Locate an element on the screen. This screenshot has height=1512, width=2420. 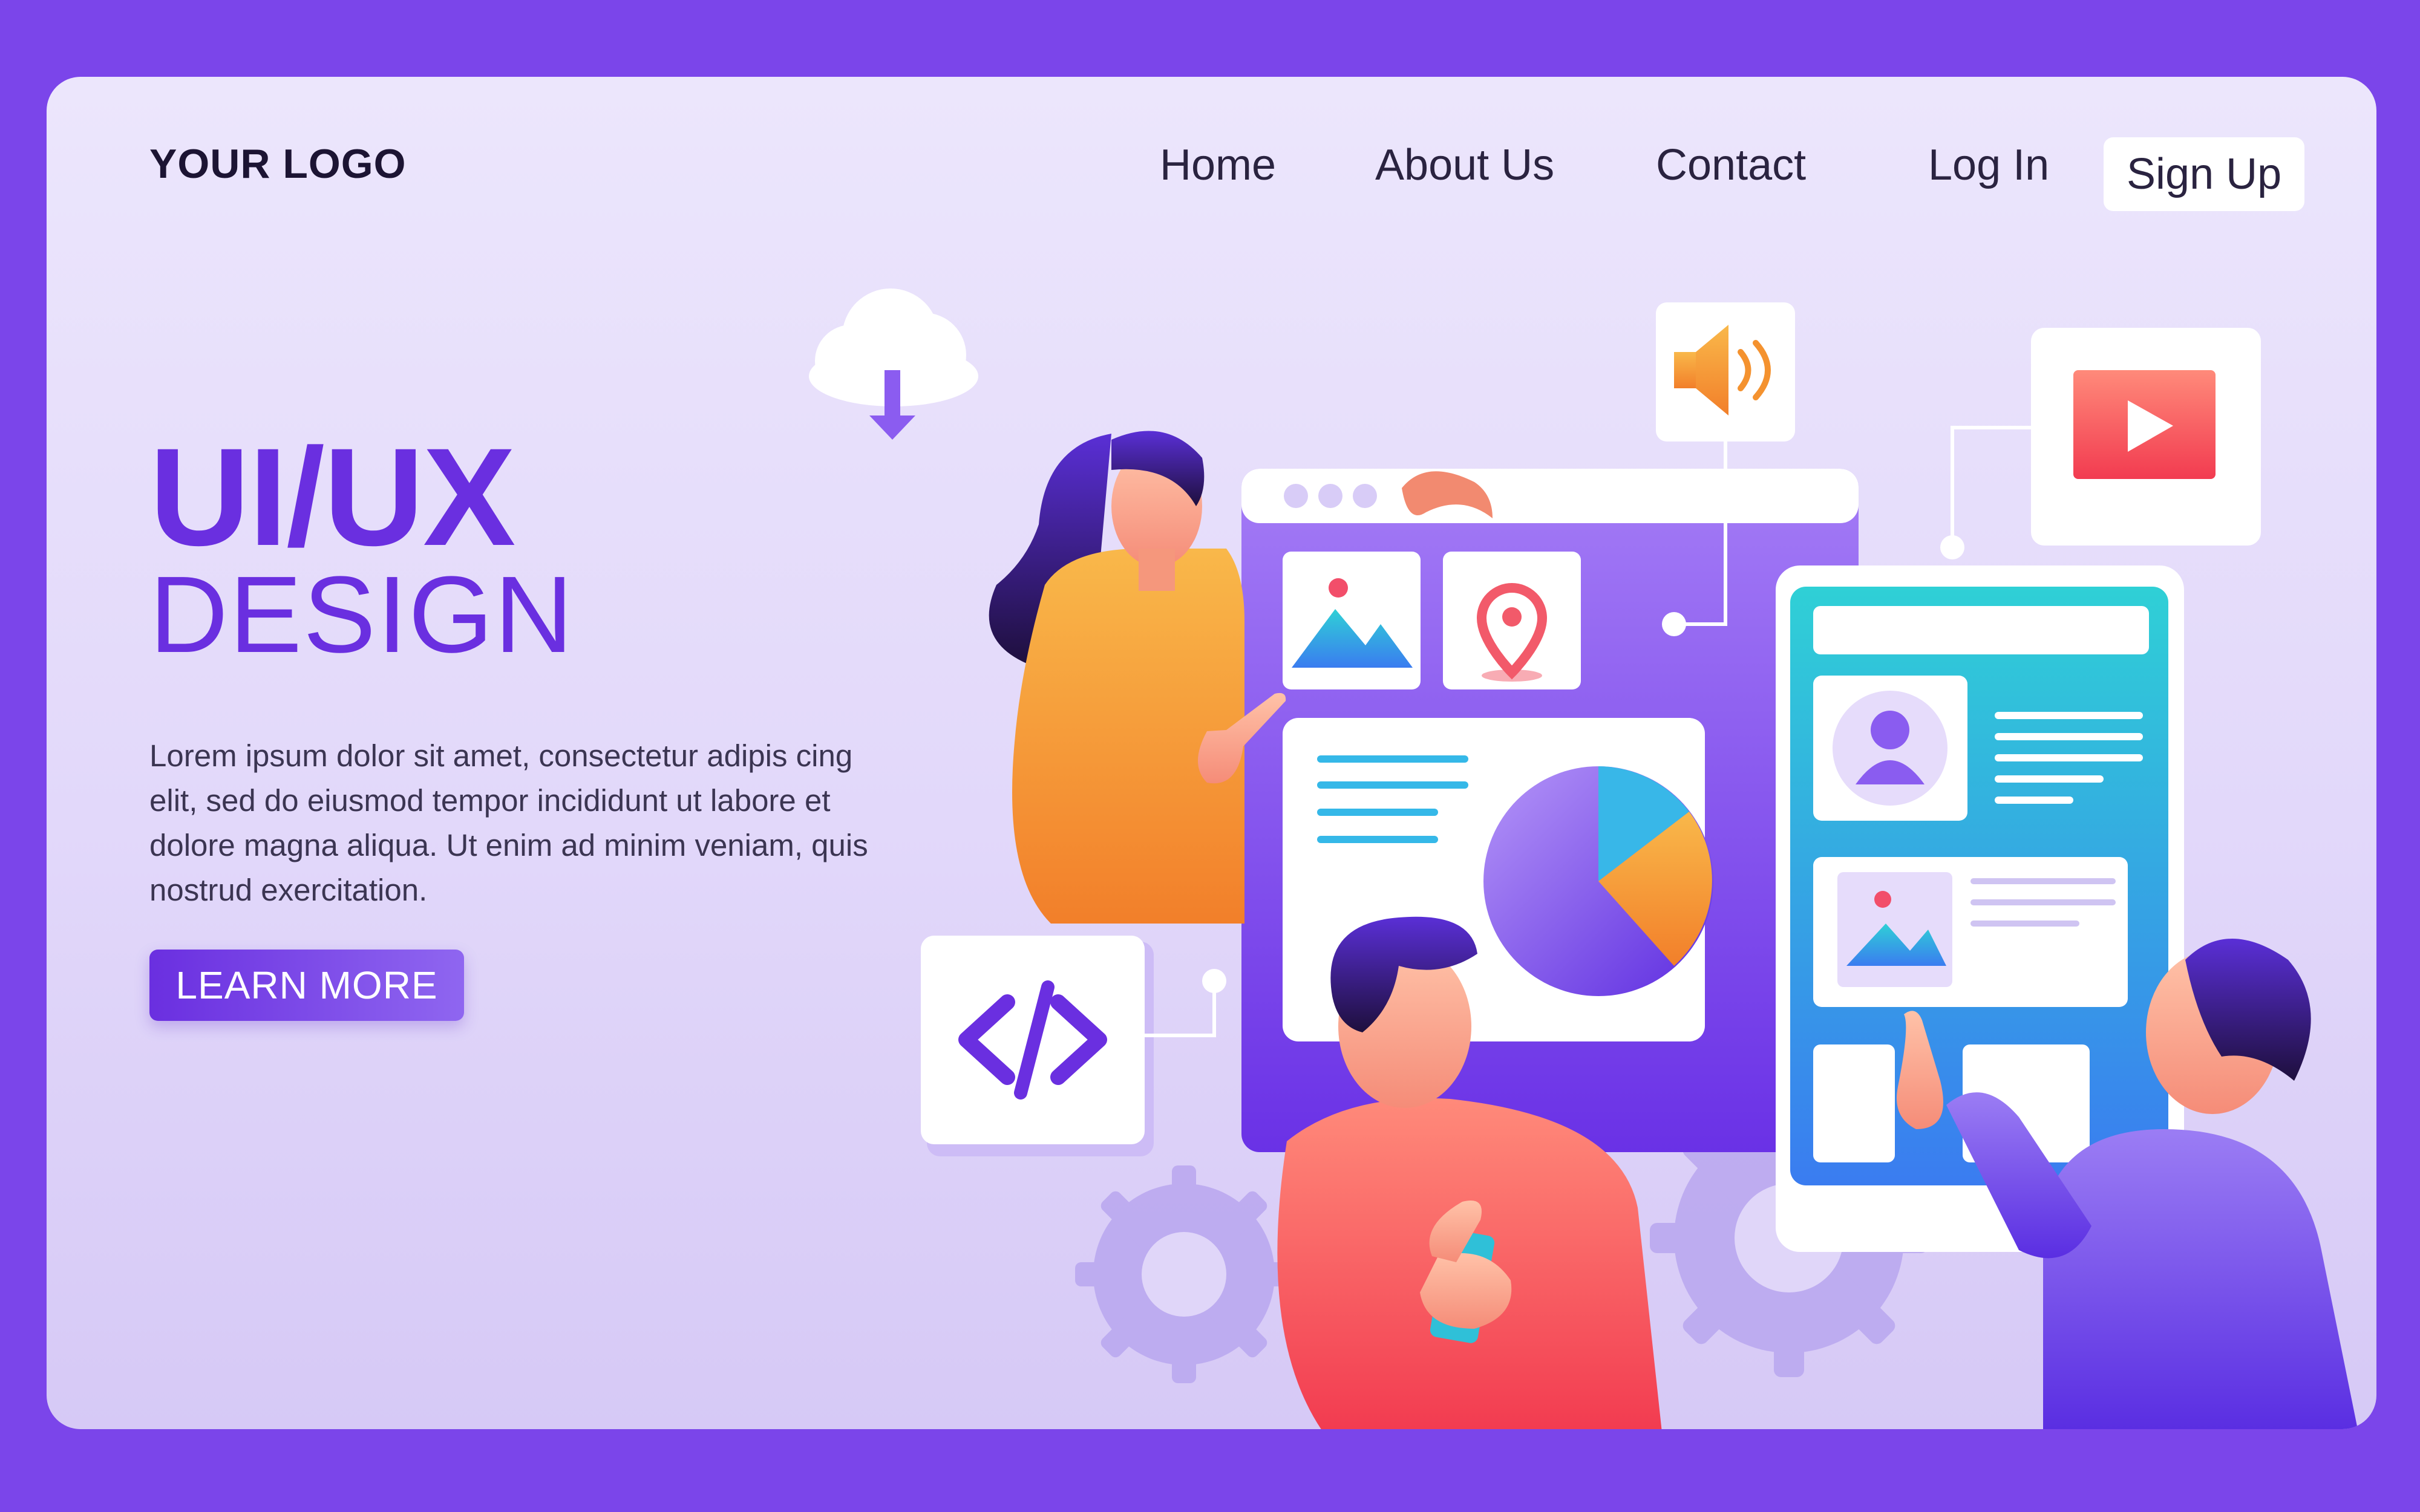
gear-icon is located at coordinates (1184, 1274).